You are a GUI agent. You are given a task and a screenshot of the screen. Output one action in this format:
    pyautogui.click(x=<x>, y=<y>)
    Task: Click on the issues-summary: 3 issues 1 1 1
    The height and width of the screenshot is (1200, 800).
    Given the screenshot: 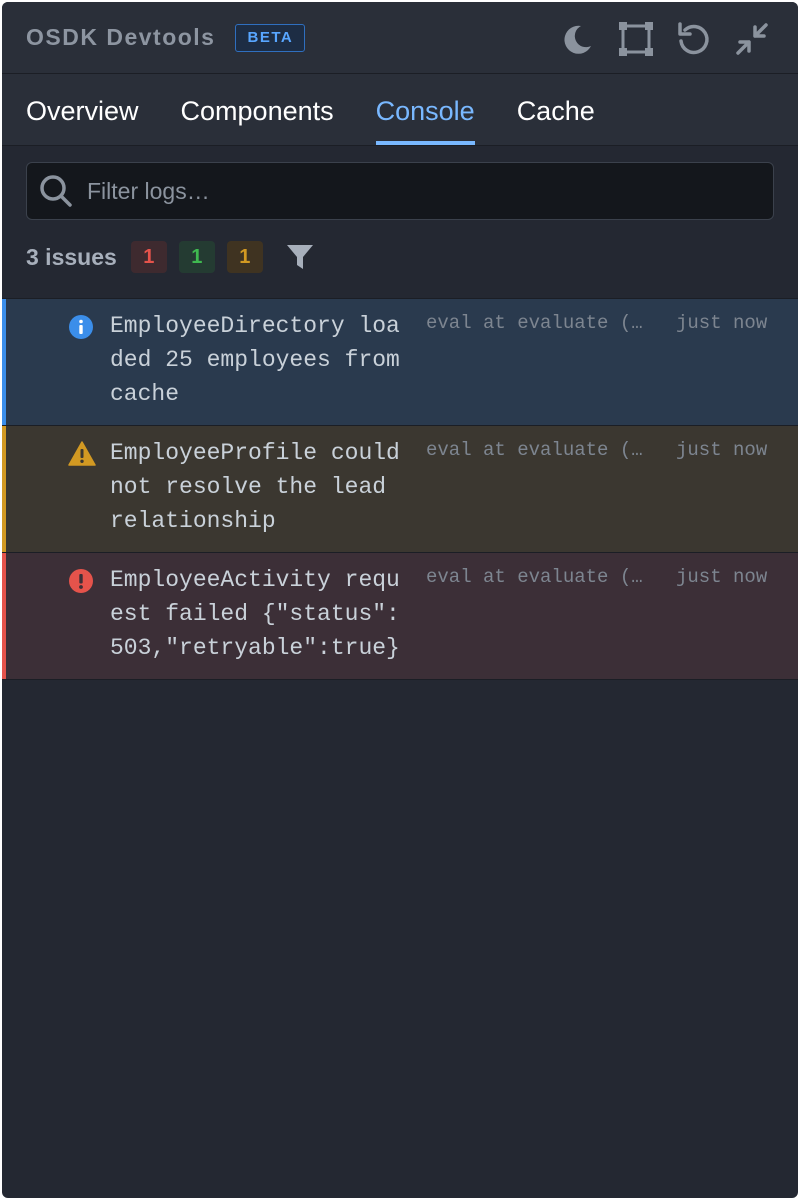 What is the action you would take?
    pyautogui.click(x=400, y=257)
    